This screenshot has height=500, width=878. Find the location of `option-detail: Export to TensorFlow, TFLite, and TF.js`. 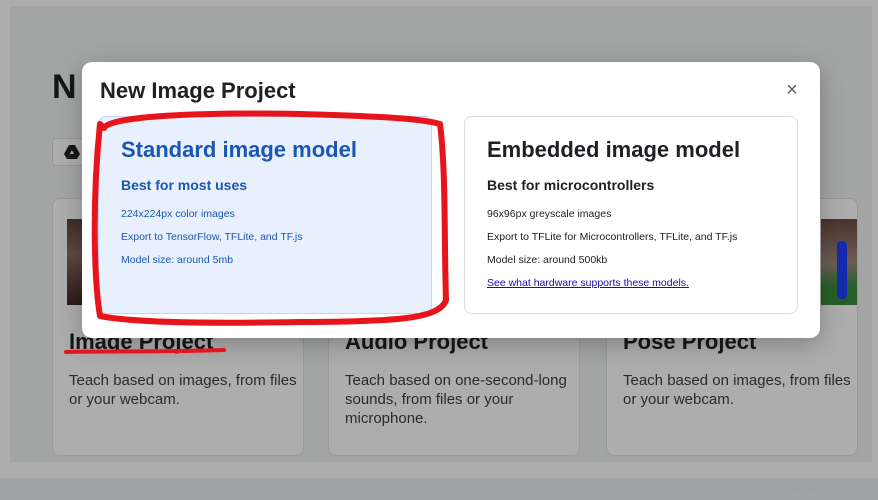

option-detail: Export to TensorFlow, TFLite, and TF.js is located at coordinates (212, 237).